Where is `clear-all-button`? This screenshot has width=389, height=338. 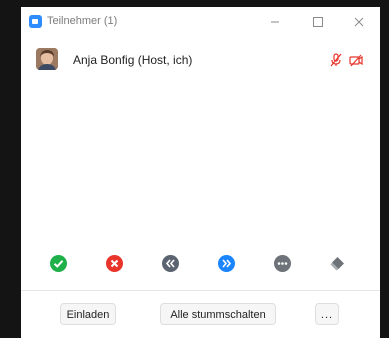 clear-all-button is located at coordinates (337, 263).